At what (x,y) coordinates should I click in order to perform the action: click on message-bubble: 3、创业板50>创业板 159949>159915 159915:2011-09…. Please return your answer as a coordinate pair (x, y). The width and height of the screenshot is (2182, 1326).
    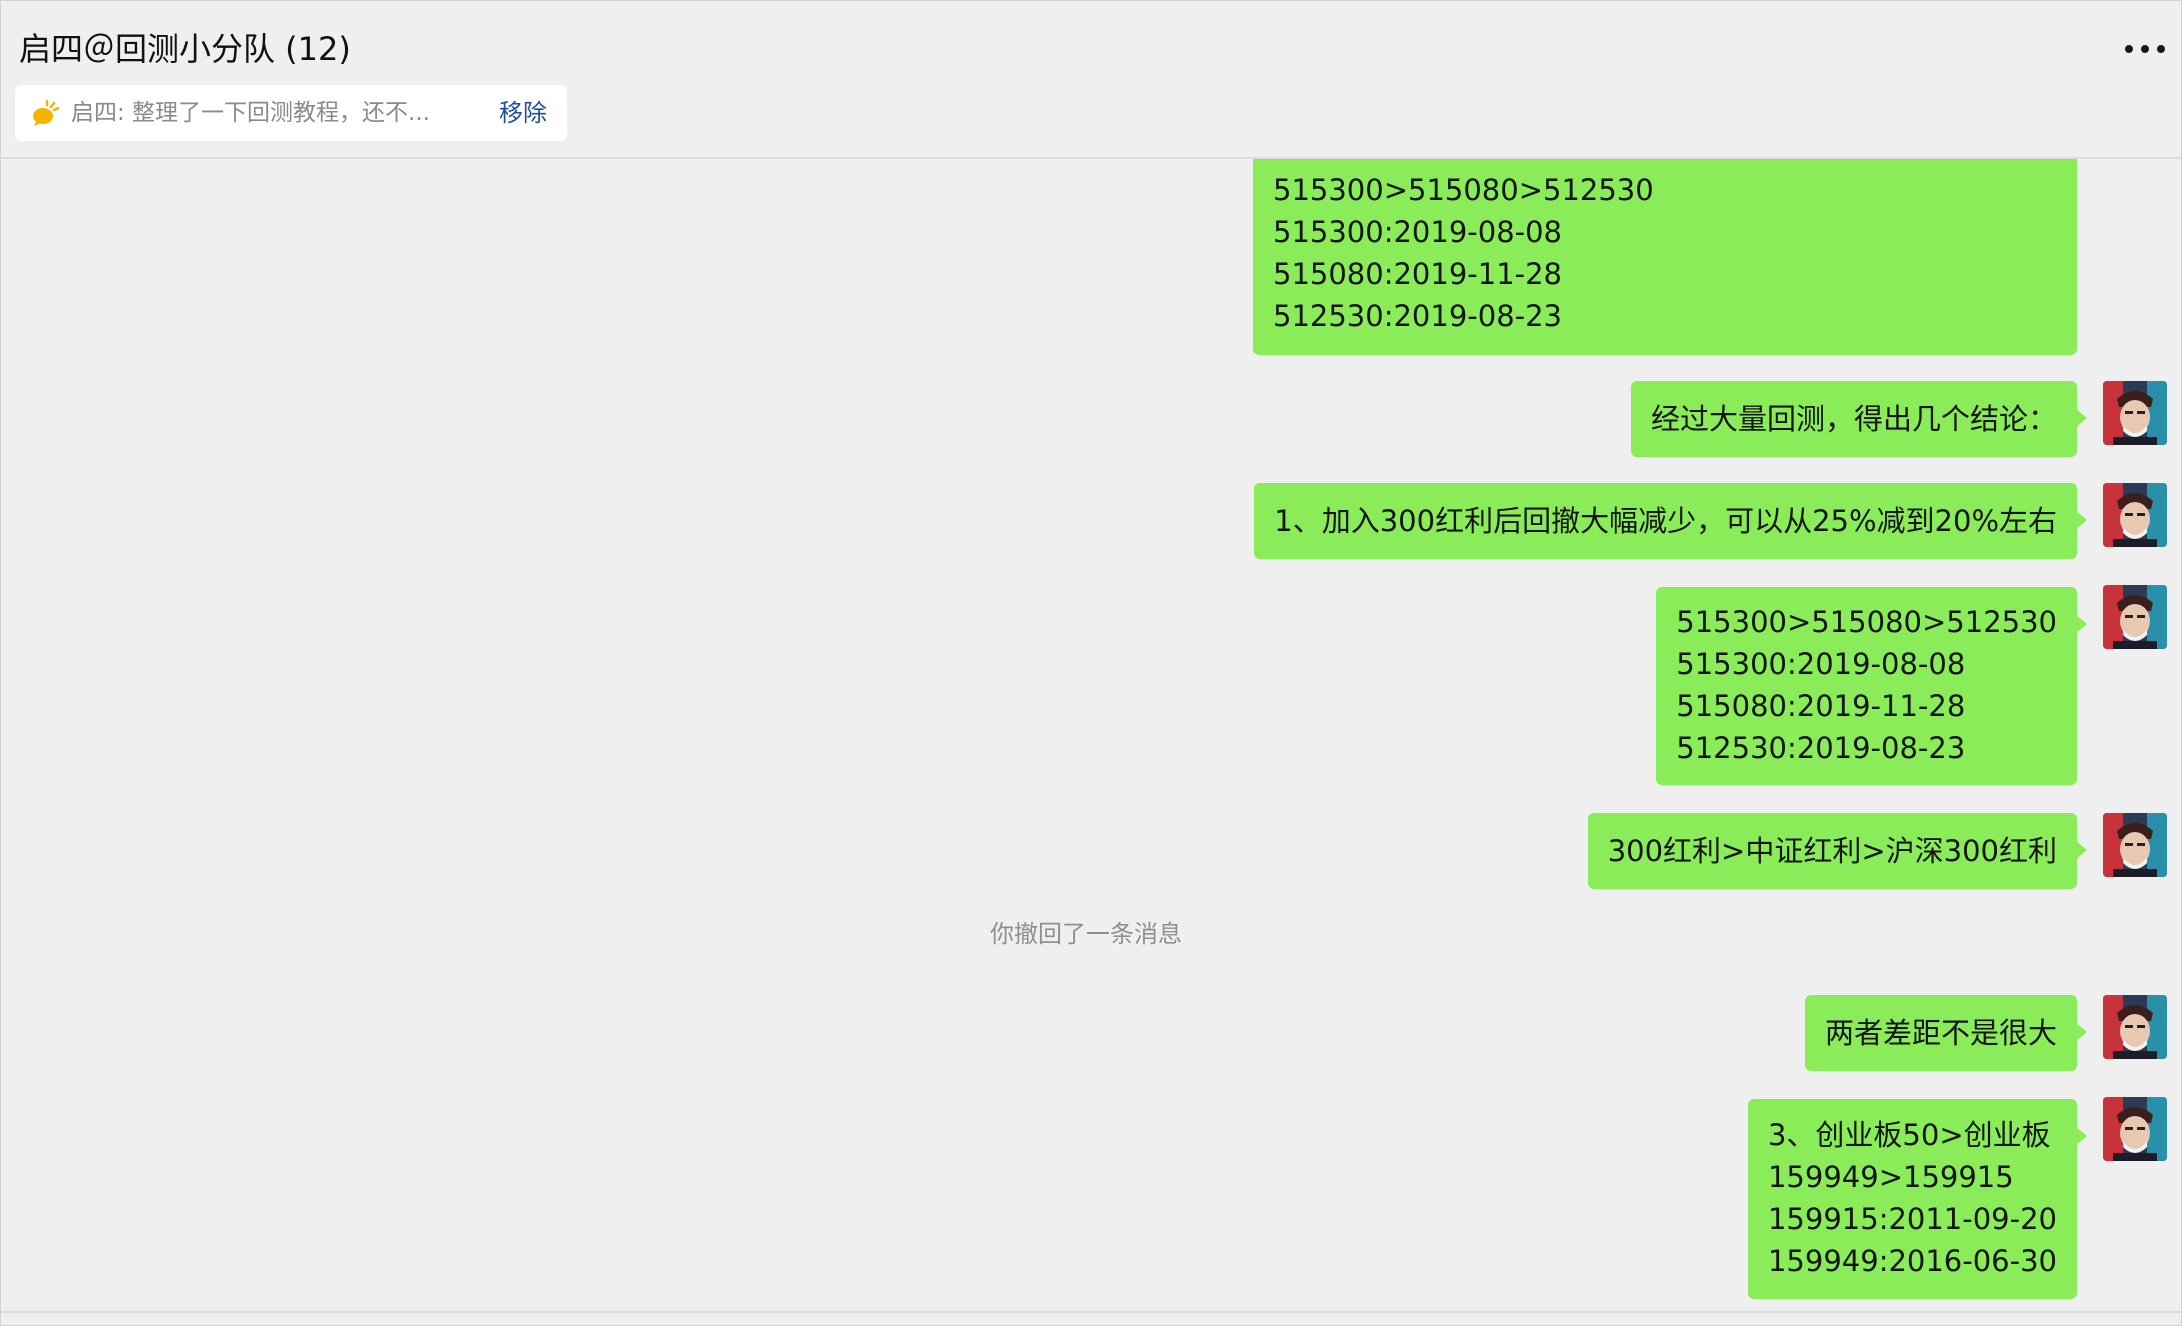
    Looking at the image, I should click on (1917, 1199).